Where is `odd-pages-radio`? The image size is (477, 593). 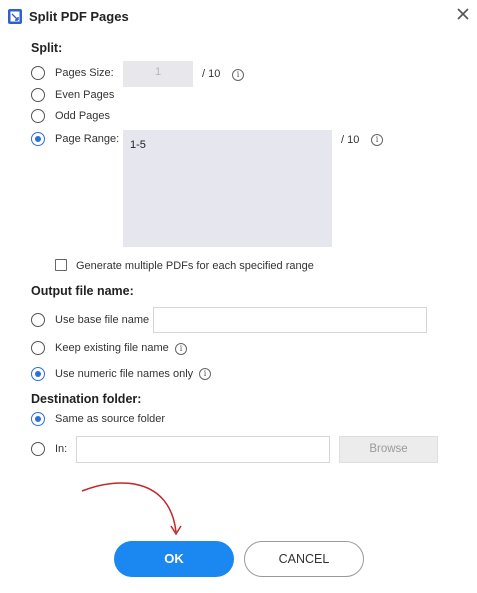 odd-pages-radio is located at coordinates (38, 116).